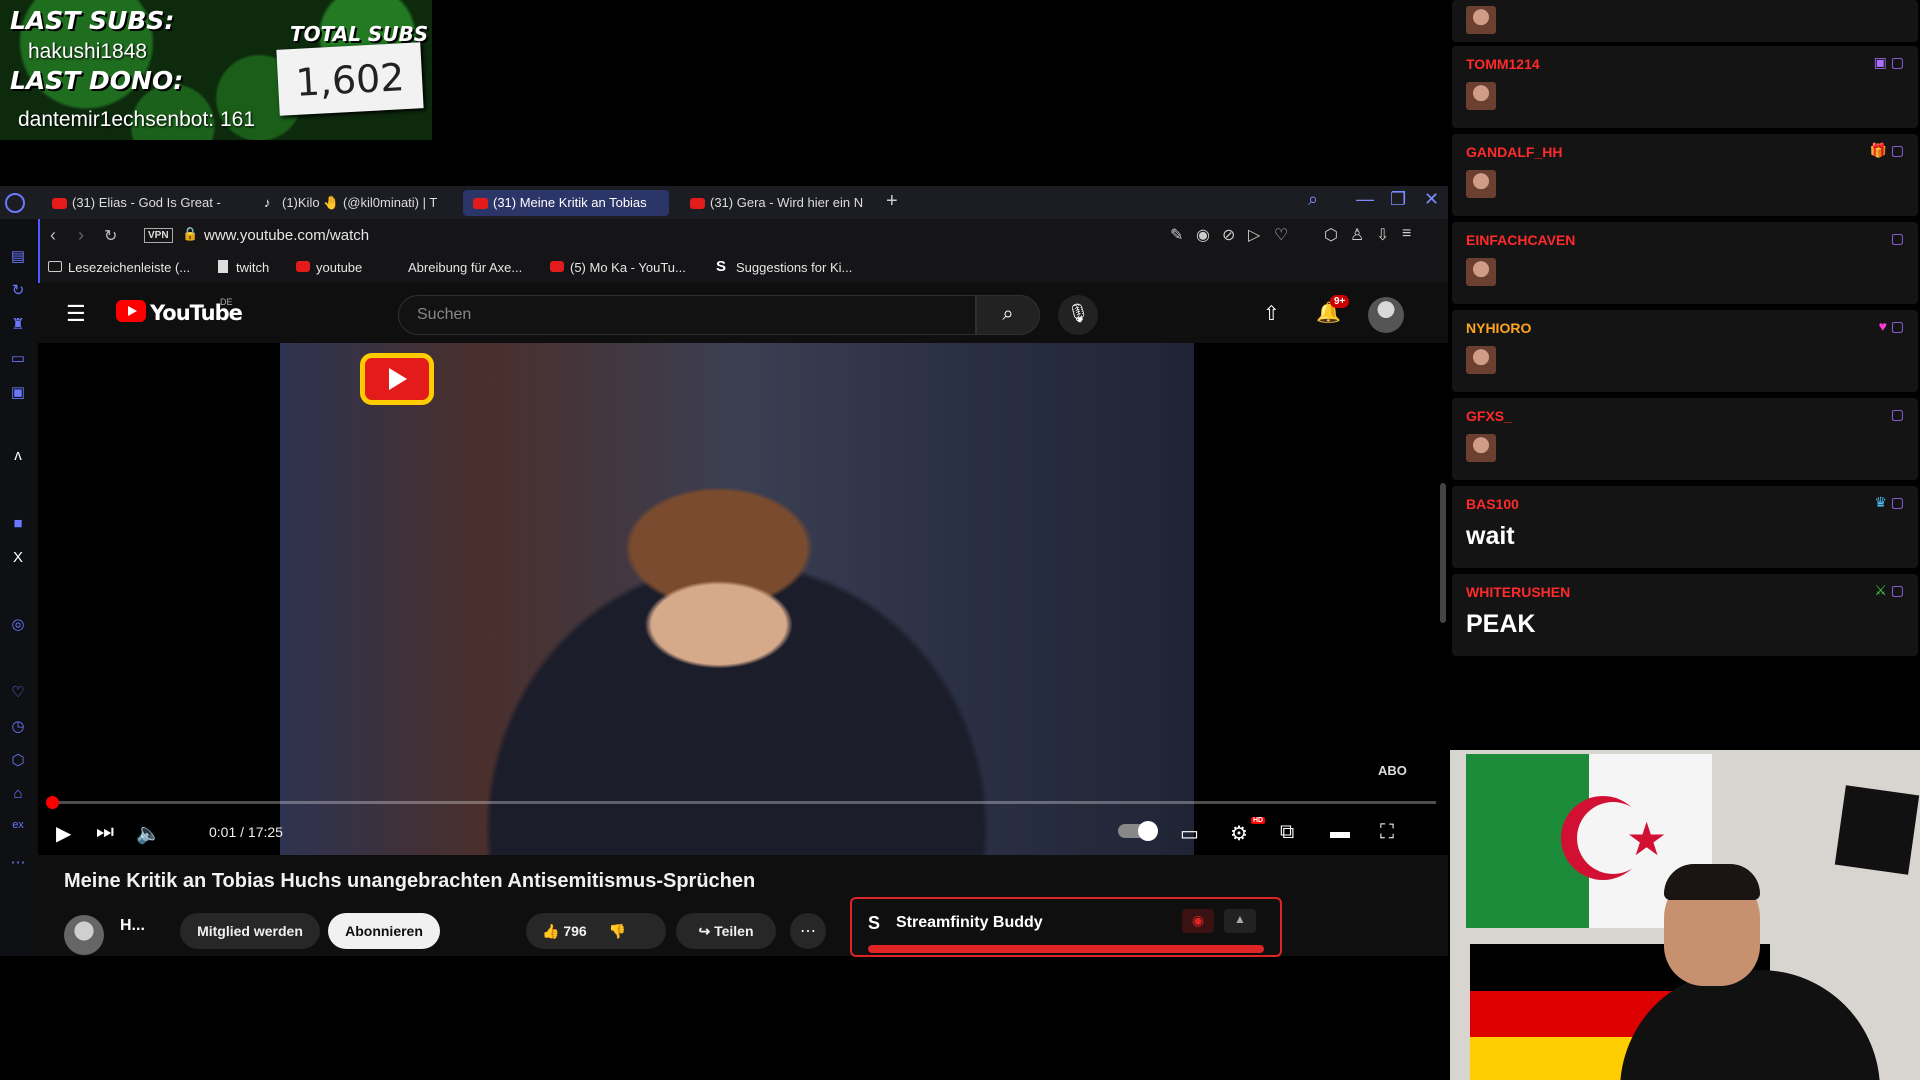 The height and width of the screenshot is (1080, 1920). Describe the element at coordinates (721, 266) in the screenshot. I see `streamfinity-icon: S` at that location.